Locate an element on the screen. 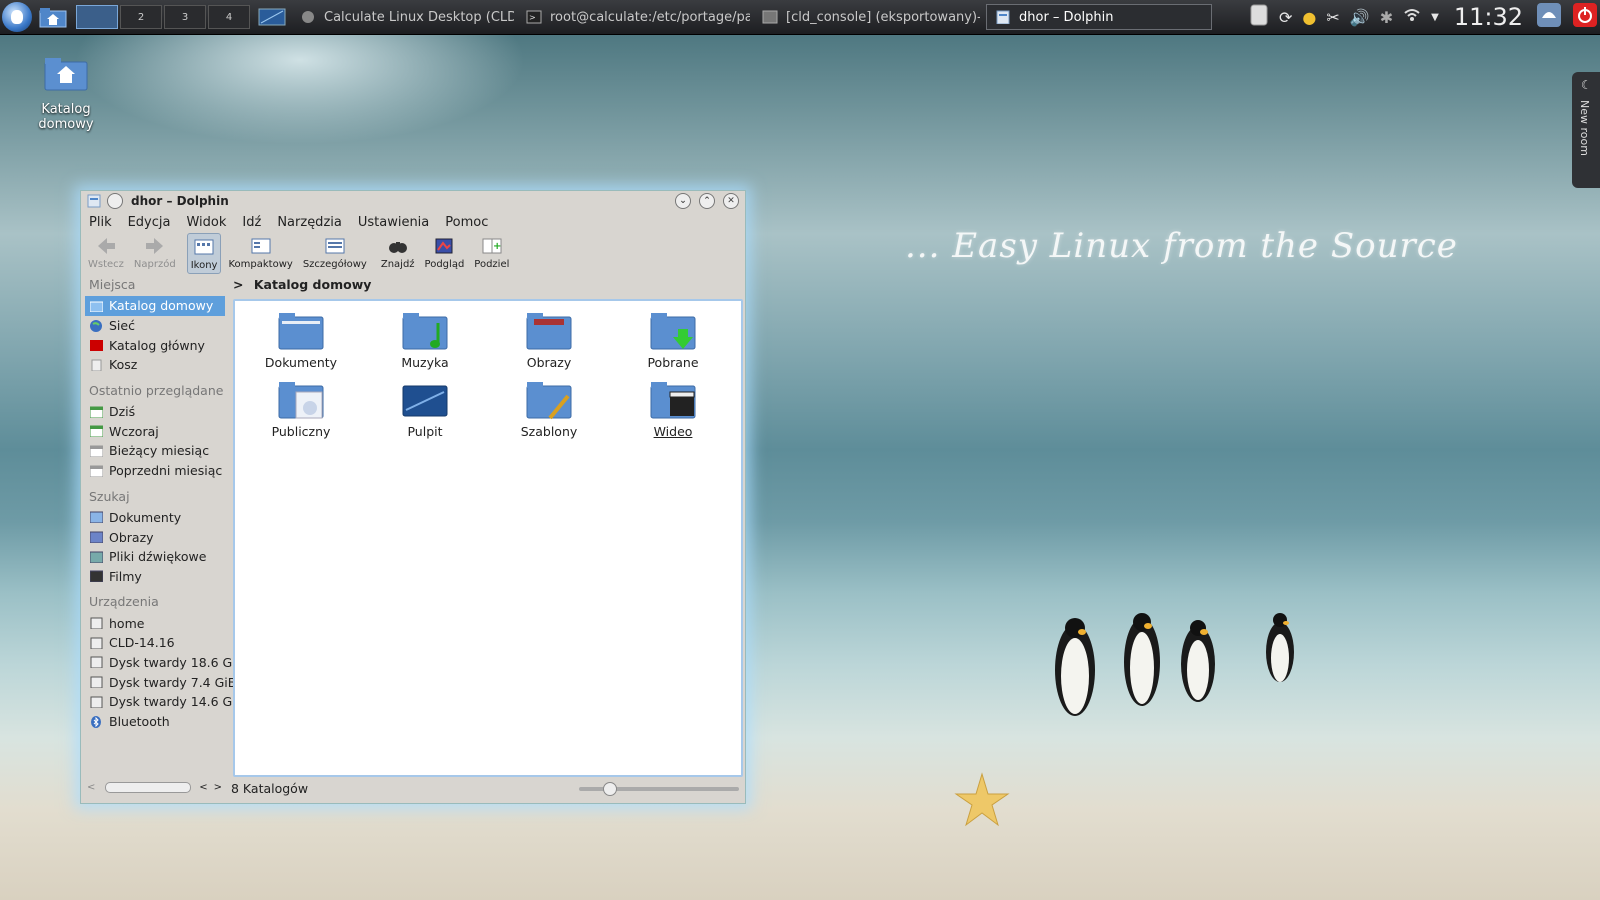 This screenshot has width=1600, height=900. folder-item-documents: Dokumenty is located at coordinates (301, 339).